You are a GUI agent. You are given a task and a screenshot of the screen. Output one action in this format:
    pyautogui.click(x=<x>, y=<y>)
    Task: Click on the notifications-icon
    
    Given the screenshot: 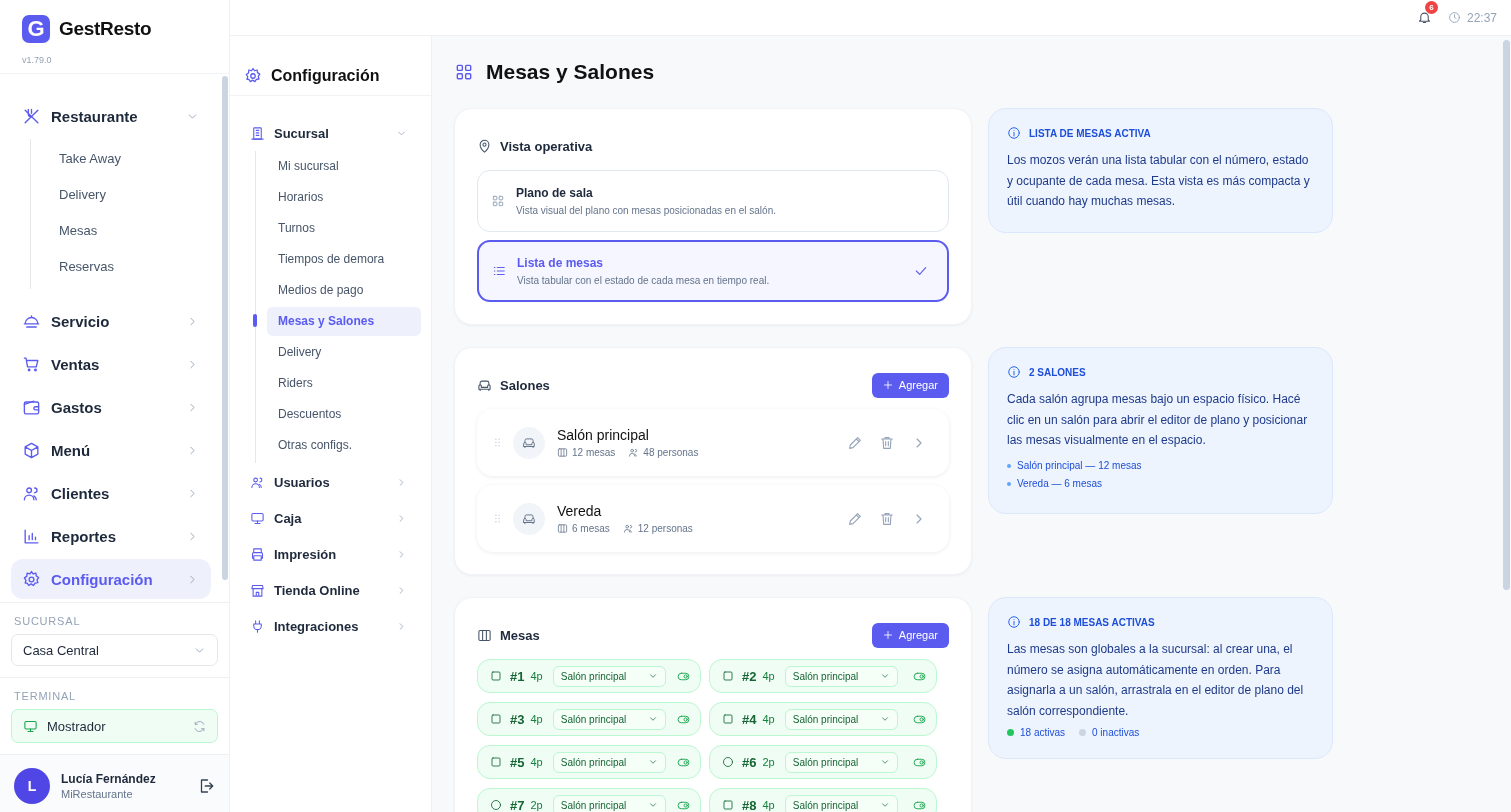 What is the action you would take?
    pyautogui.click(x=1424, y=17)
    